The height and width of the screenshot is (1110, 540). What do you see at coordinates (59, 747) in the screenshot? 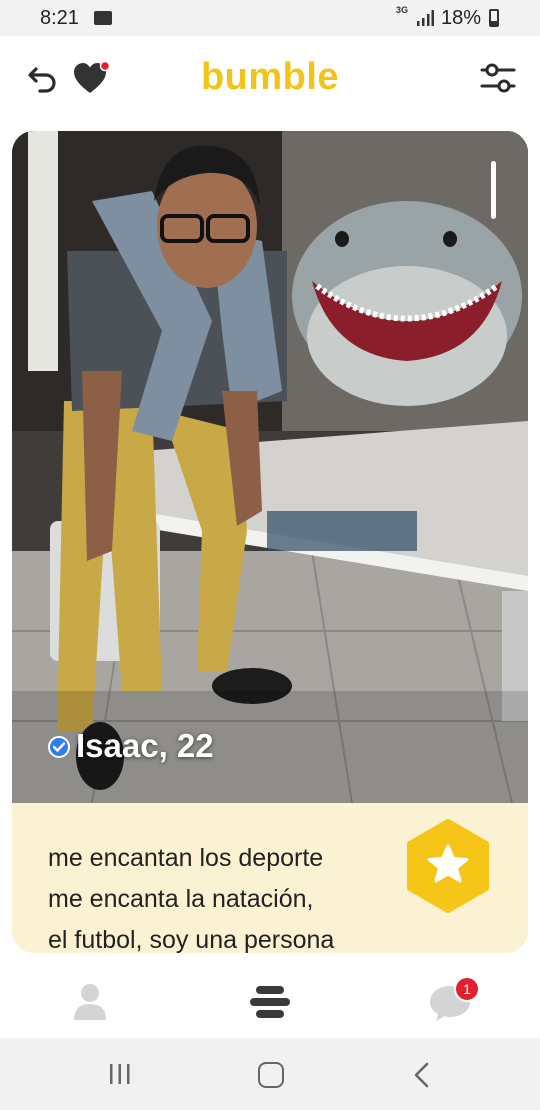
I see `verified-badge-icon` at bounding box center [59, 747].